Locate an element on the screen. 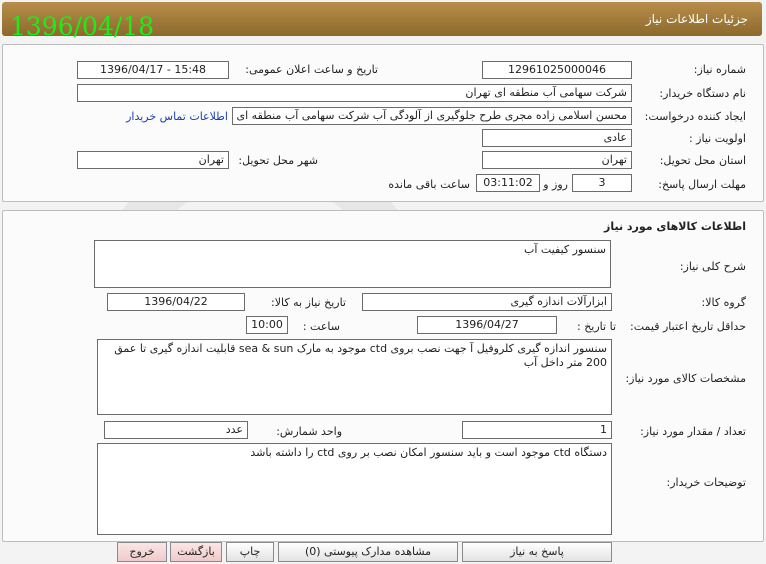  deadline-label: مهلت ارسال پاسخ: is located at coordinates (702, 184).